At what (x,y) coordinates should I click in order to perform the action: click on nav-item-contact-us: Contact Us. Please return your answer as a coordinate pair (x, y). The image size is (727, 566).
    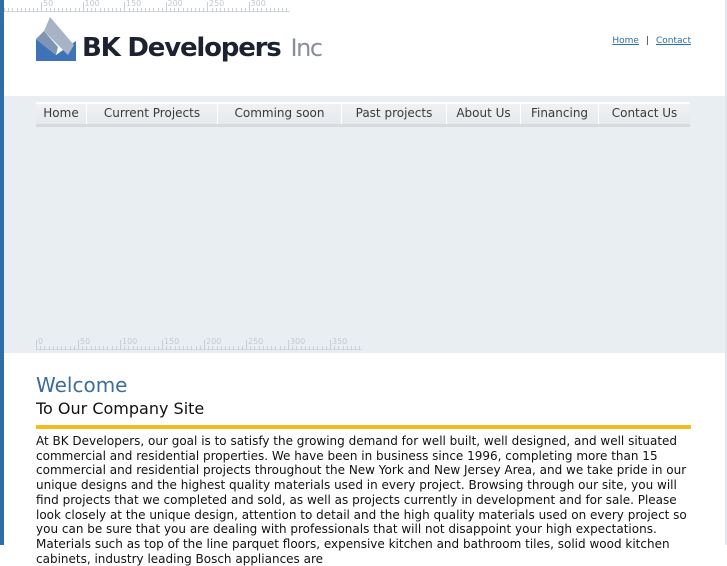
    Looking at the image, I should click on (644, 113).